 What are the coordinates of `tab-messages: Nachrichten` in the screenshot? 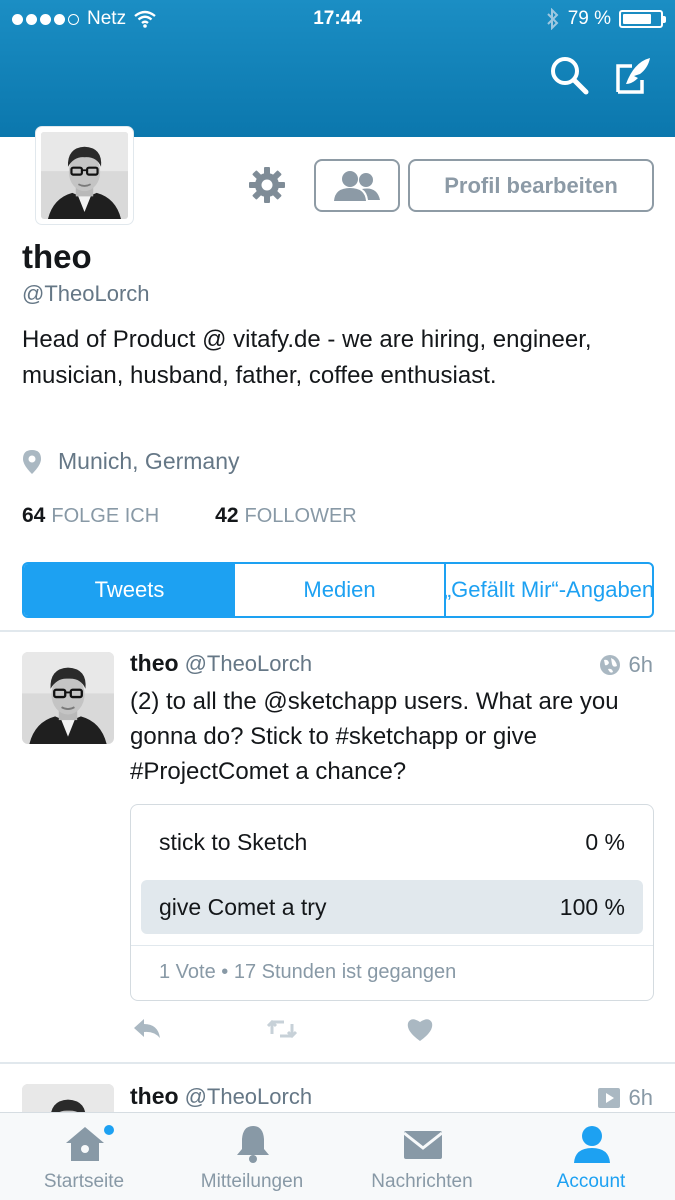 It's located at (422, 1156).